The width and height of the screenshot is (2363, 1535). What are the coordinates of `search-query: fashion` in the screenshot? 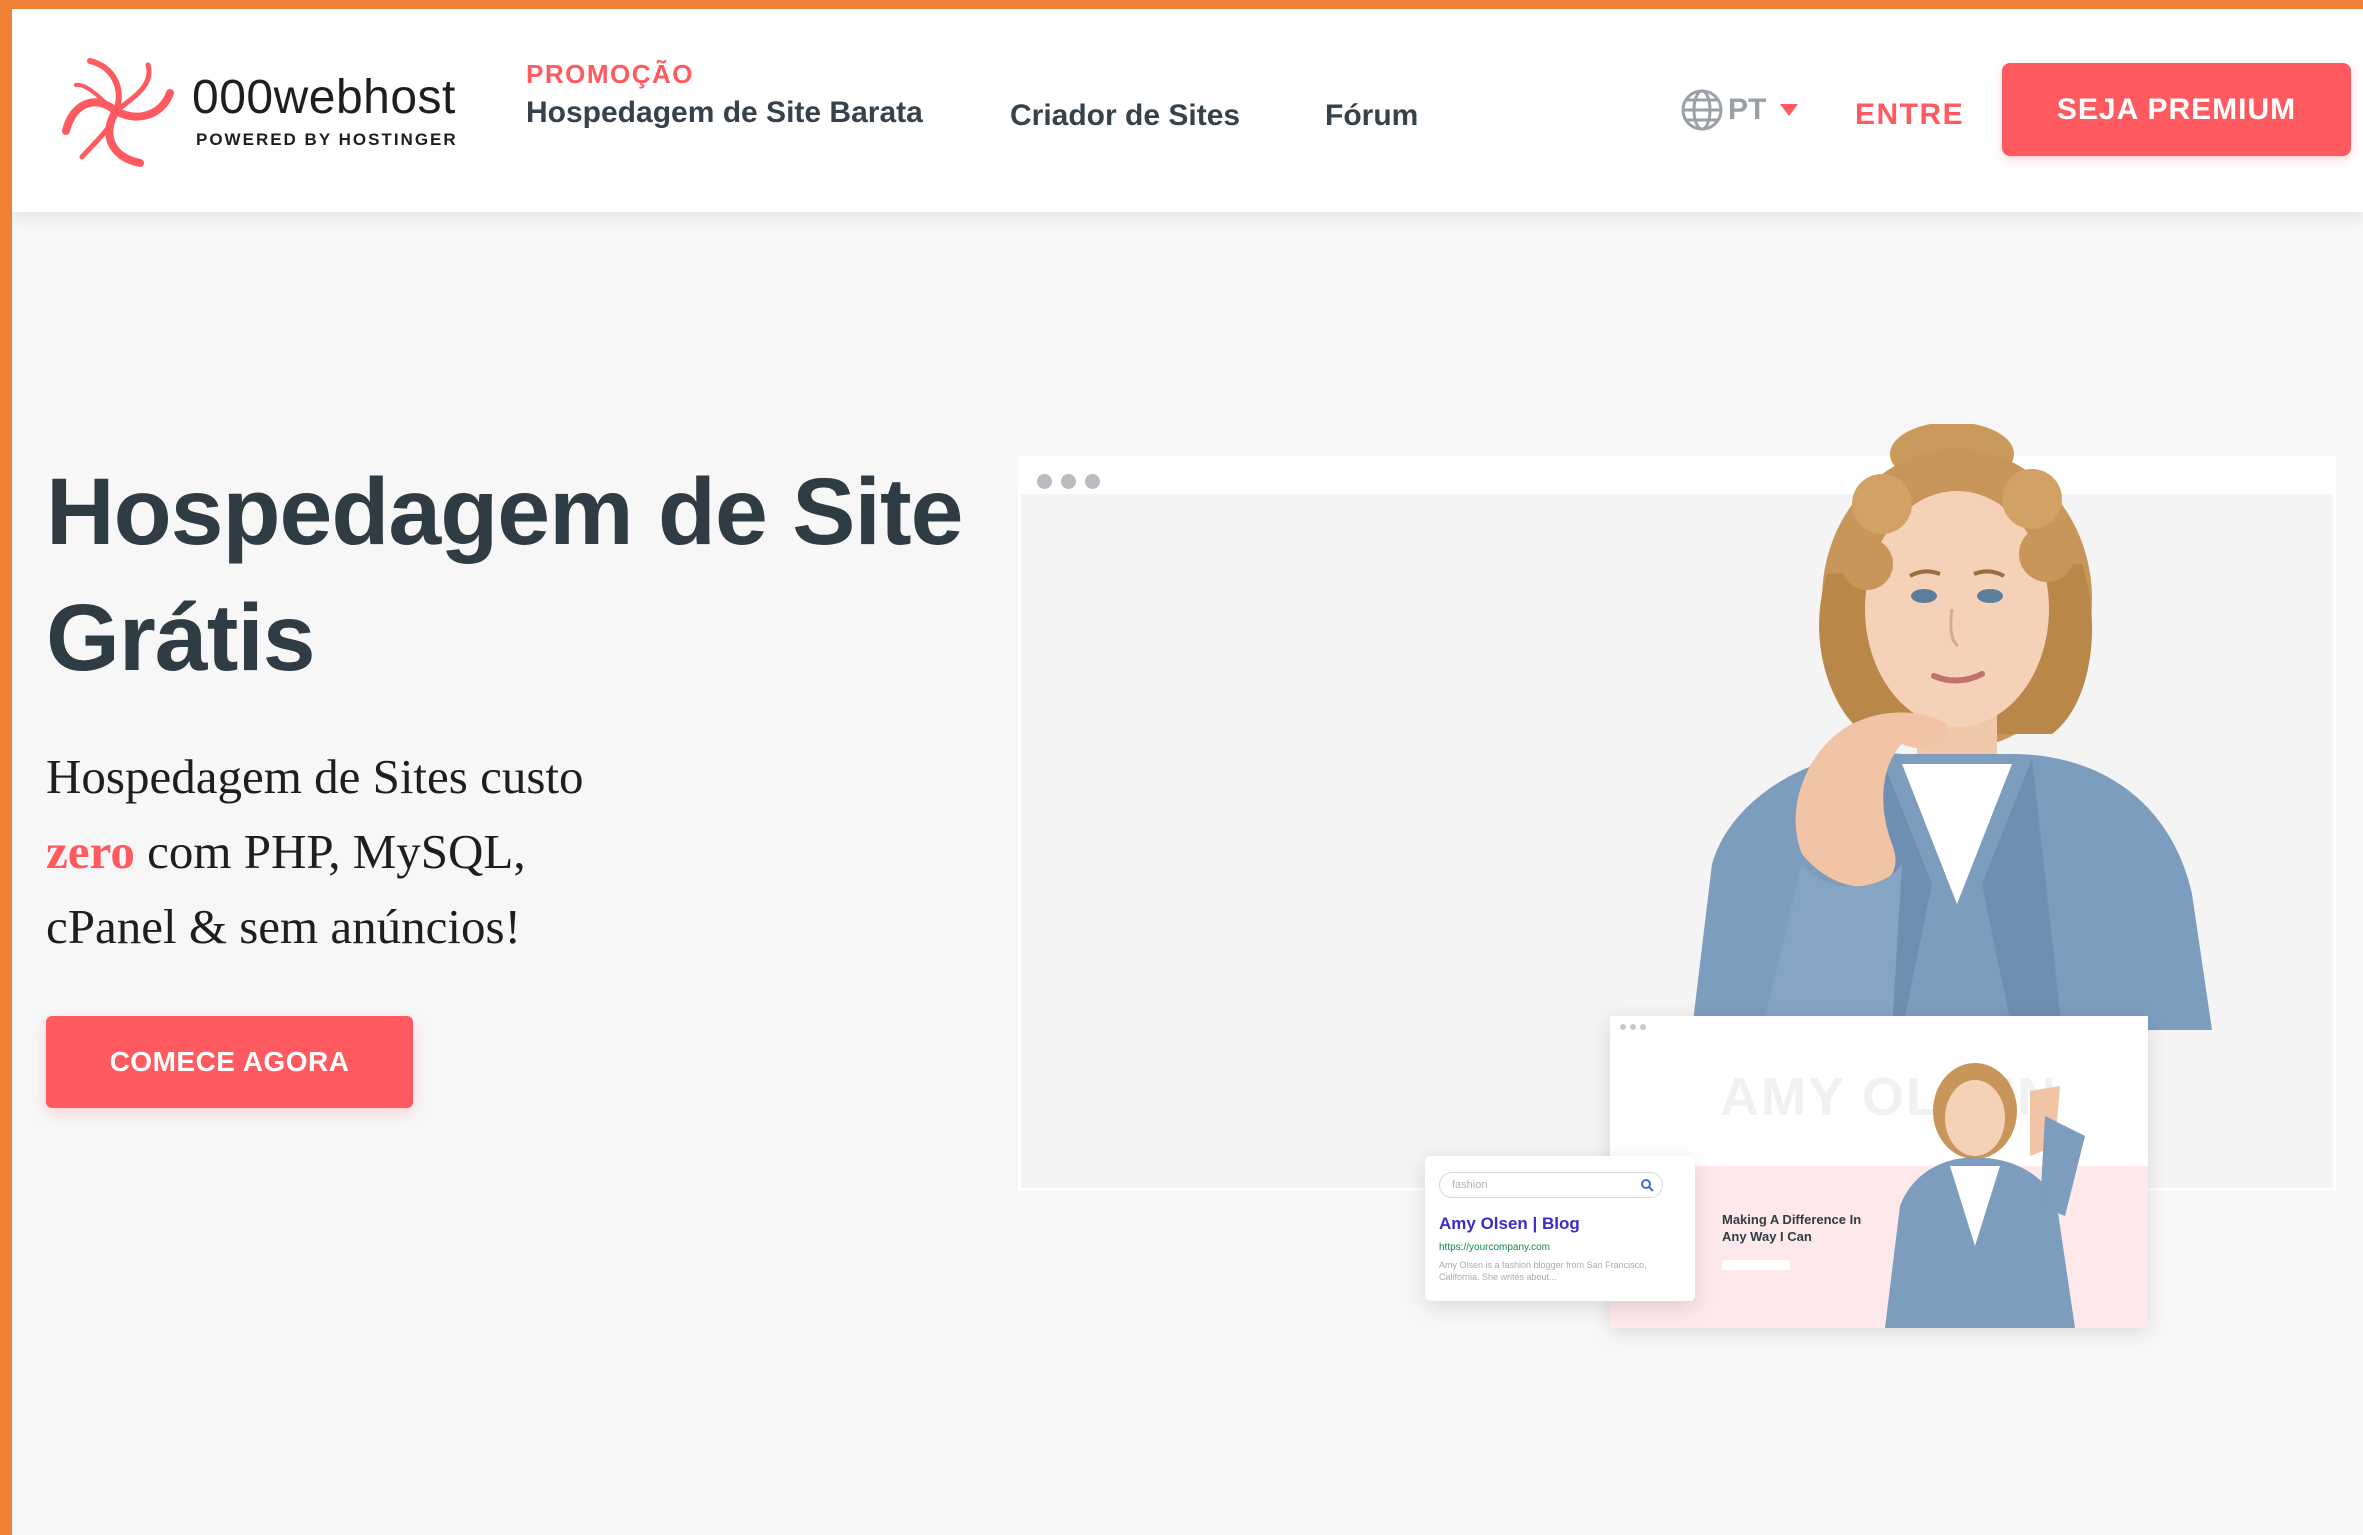 It's located at (1470, 1185).